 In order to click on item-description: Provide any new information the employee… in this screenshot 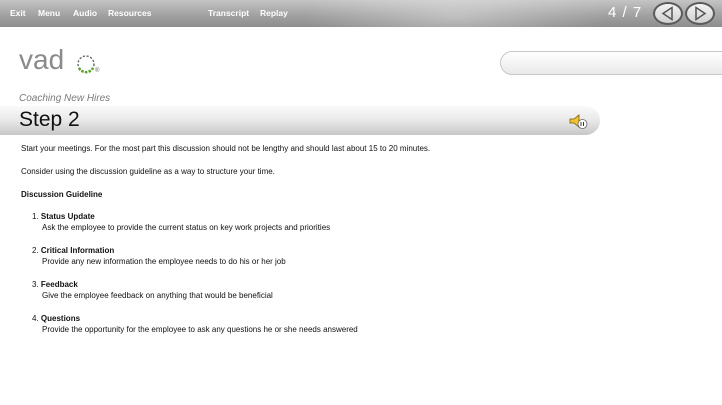, I will do `click(164, 261)`.